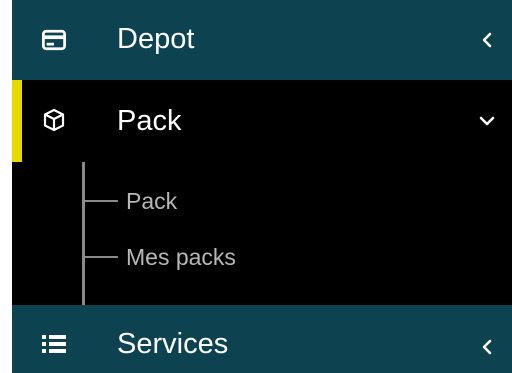 This screenshot has width=512, height=373. What do you see at coordinates (54, 40) in the screenshot?
I see `card-icon` at bounding box center [54, 40].